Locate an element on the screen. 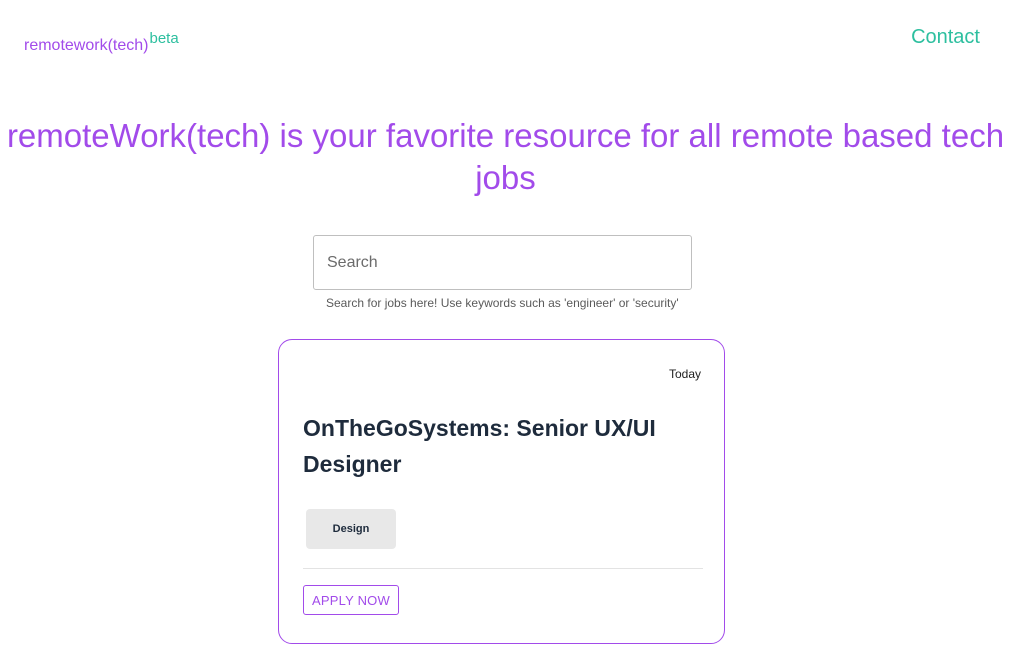 This screenshot has width=1011, height=665. search-input is located at coordinates (502, 262).